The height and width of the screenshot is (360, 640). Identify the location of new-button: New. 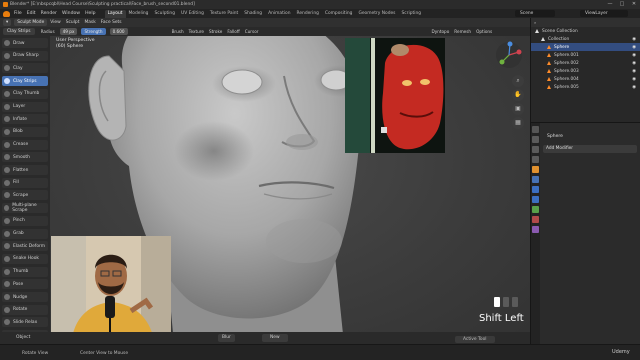
(275, 338).